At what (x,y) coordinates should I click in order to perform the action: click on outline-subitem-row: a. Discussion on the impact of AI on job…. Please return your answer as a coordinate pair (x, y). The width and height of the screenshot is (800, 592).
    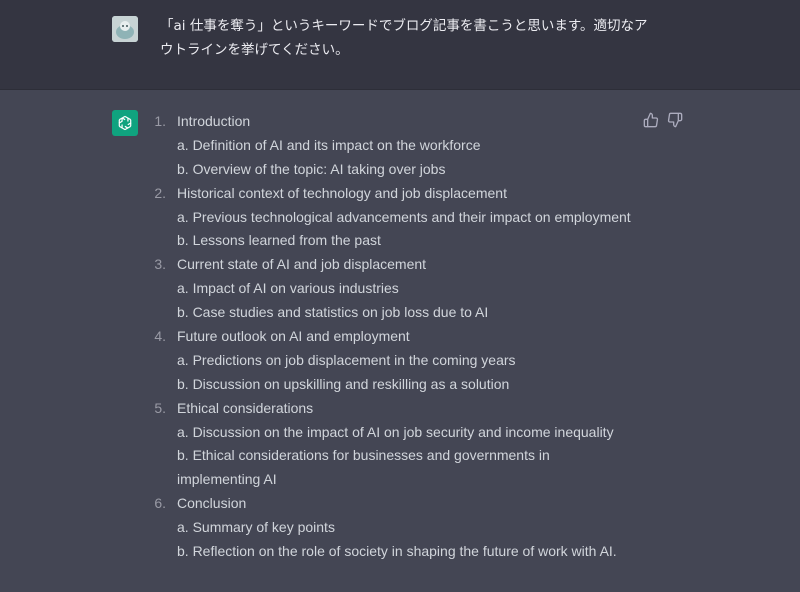
    Looking at the image, I should click on (398, 433).